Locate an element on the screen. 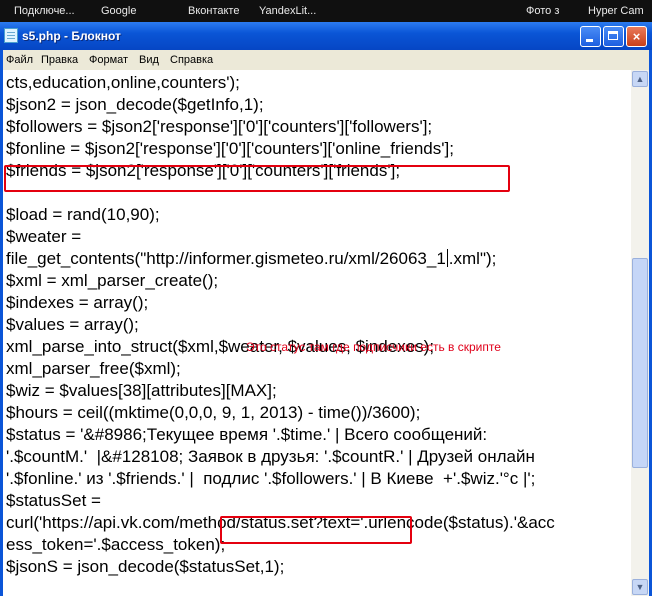 This screenshot has width=652, height=596. code-line: cts,education,online,counters'); is located at coordinates (123, 82).